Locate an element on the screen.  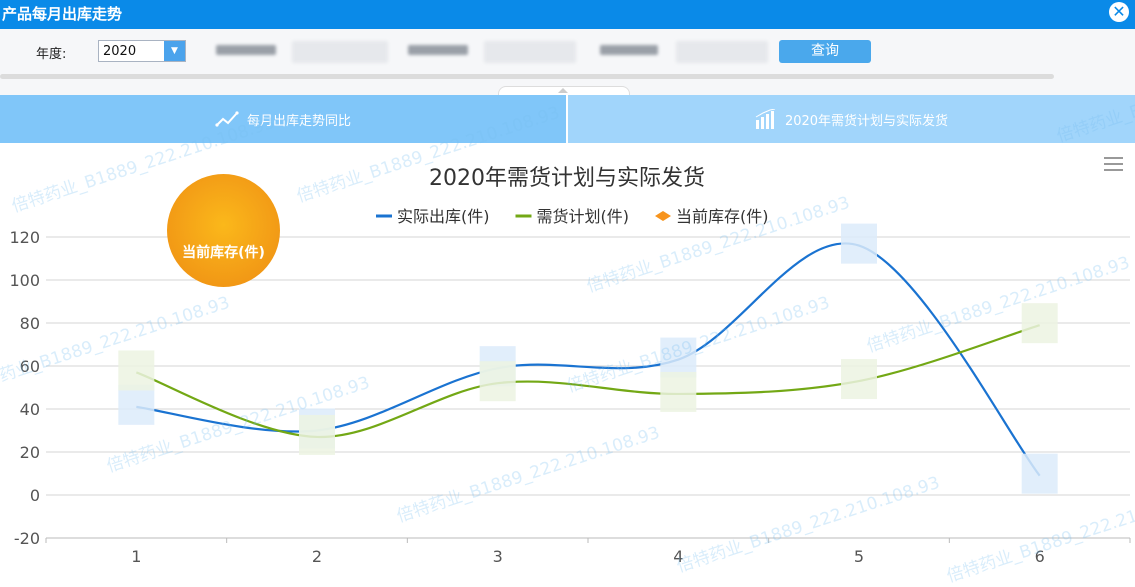
x-tick-label: 1 is located at coordinates (136, 556).